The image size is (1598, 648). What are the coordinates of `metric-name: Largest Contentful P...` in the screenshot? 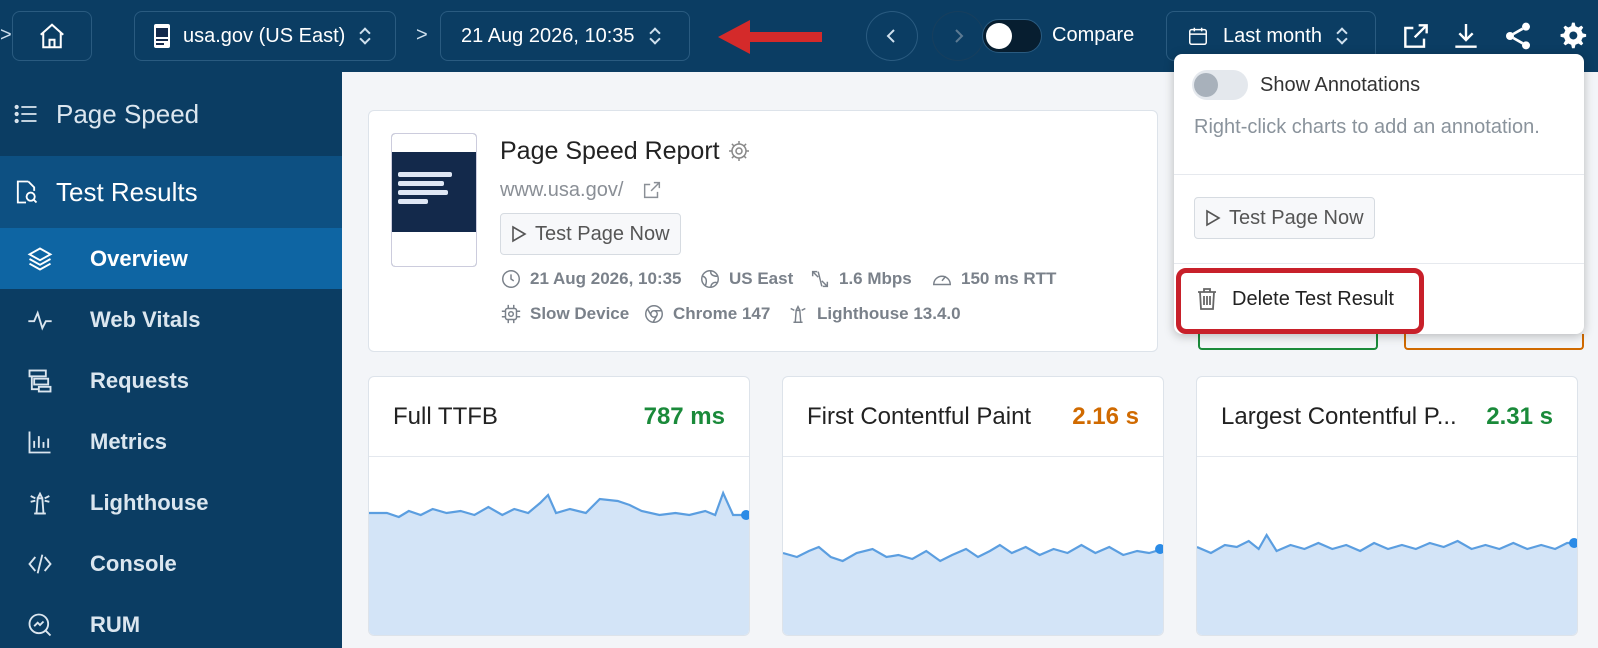 It's located at (1339, 416).